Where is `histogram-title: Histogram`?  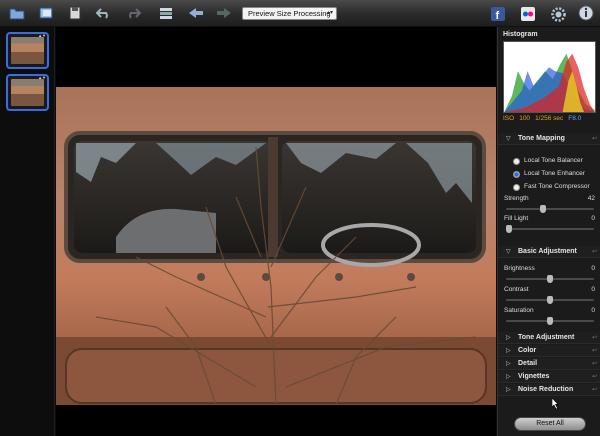
histogram-title: Histogram is located at coordinates (520, 34).